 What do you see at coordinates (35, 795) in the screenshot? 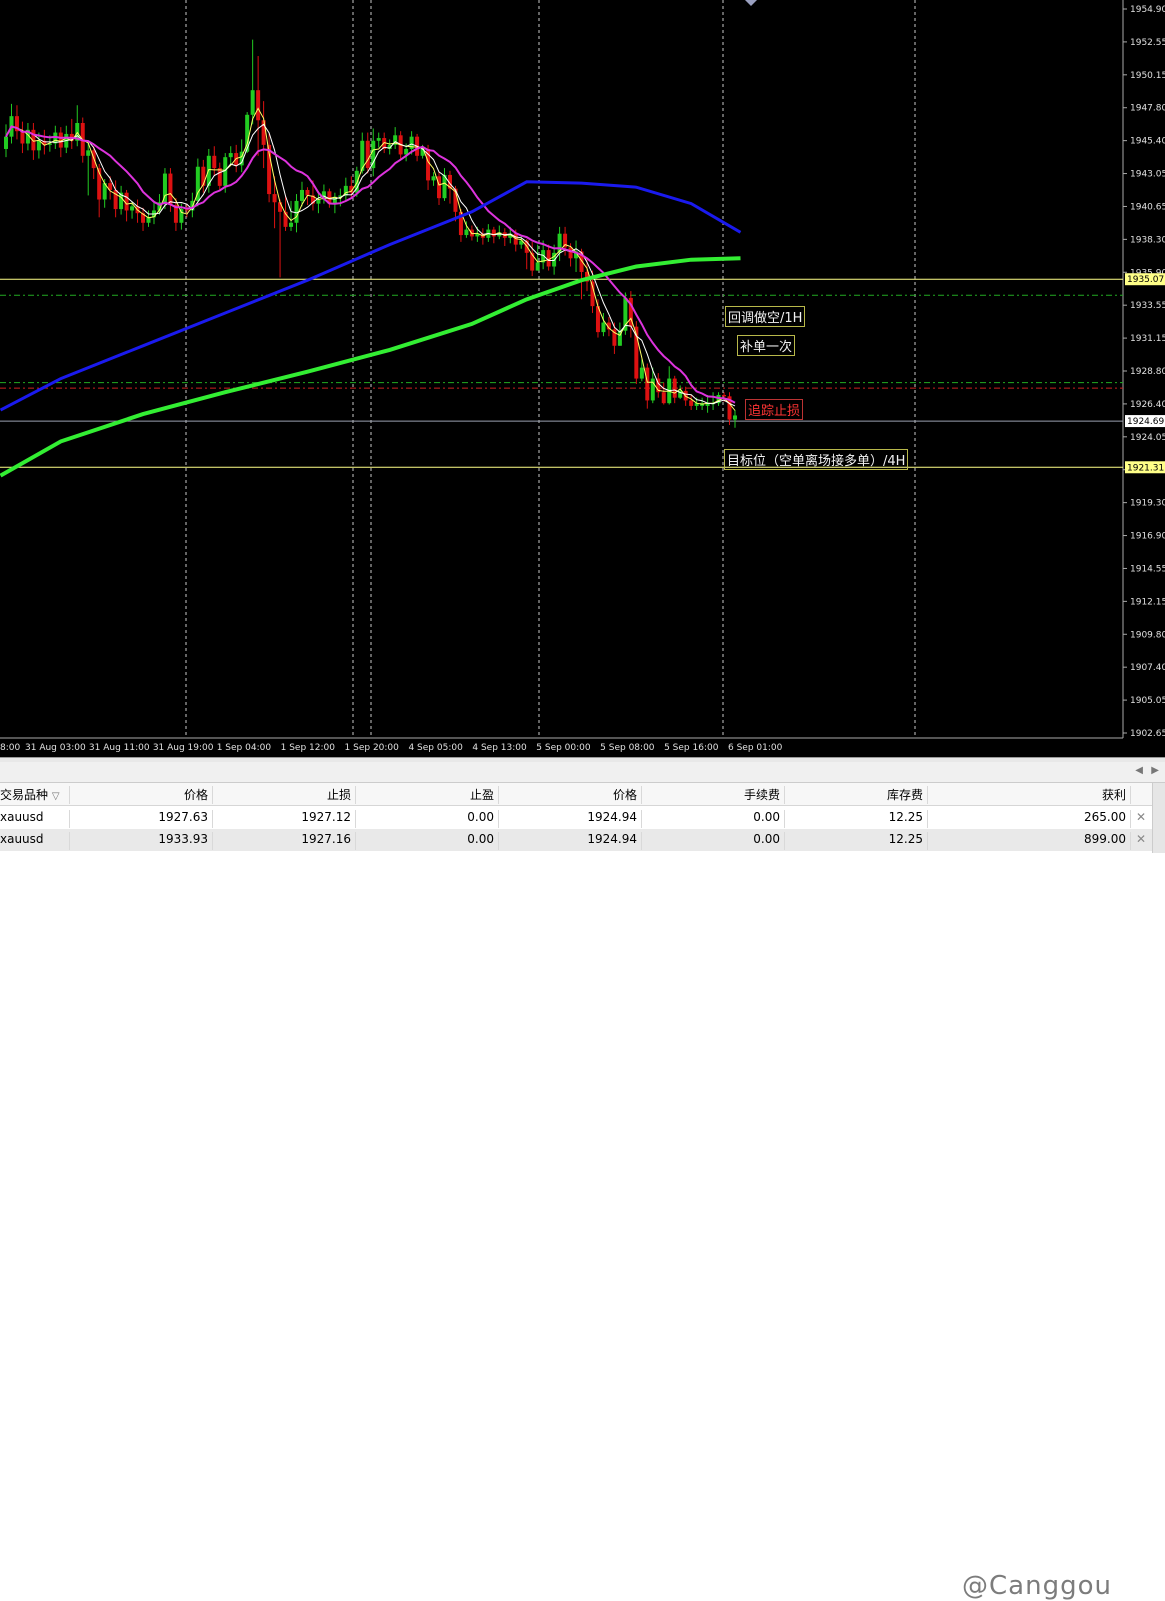
I see `header-symbol: 交易品种 ▽` at bounding box center [35, 795].